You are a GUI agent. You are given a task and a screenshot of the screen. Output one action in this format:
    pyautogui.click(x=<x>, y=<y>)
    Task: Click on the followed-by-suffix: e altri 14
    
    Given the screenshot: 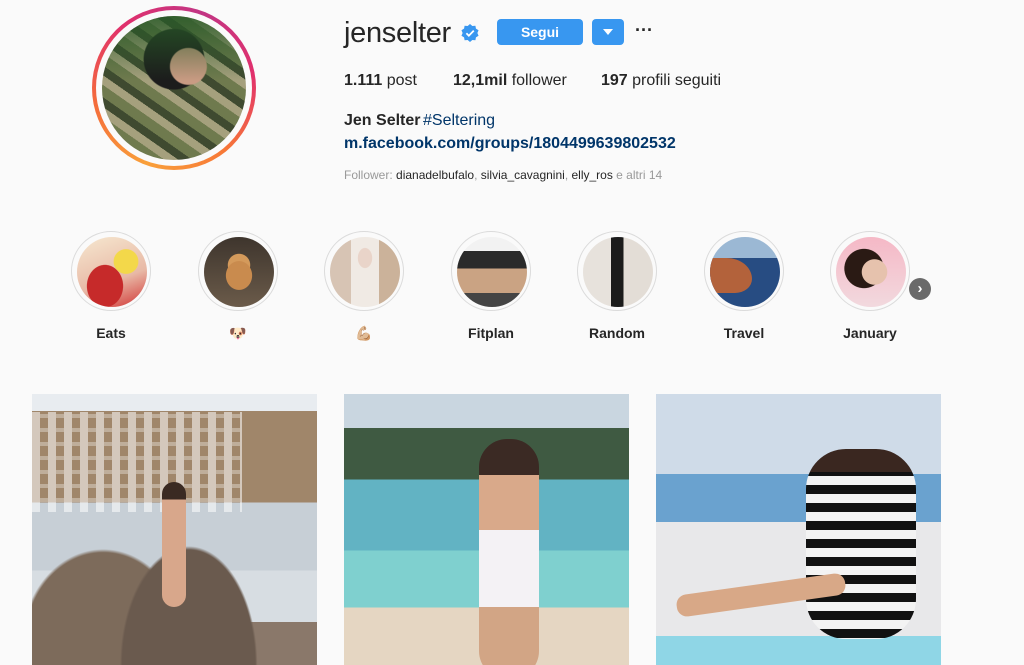 What is the action you would take?
    pyautogui.click(x=637, y=175)
    